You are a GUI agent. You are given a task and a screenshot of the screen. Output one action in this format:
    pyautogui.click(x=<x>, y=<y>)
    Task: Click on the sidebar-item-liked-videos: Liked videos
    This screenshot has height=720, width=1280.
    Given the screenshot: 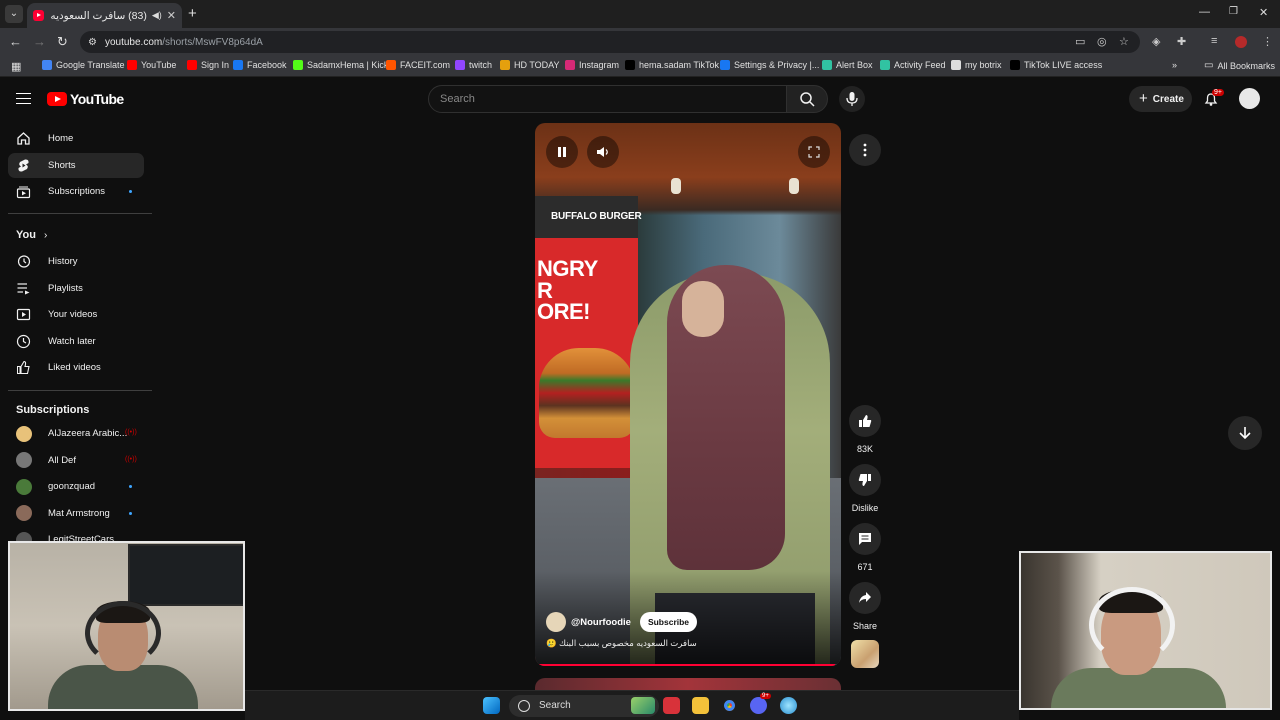 What is the action you would take?
    pyautogui.click(x=76, y=367)
    